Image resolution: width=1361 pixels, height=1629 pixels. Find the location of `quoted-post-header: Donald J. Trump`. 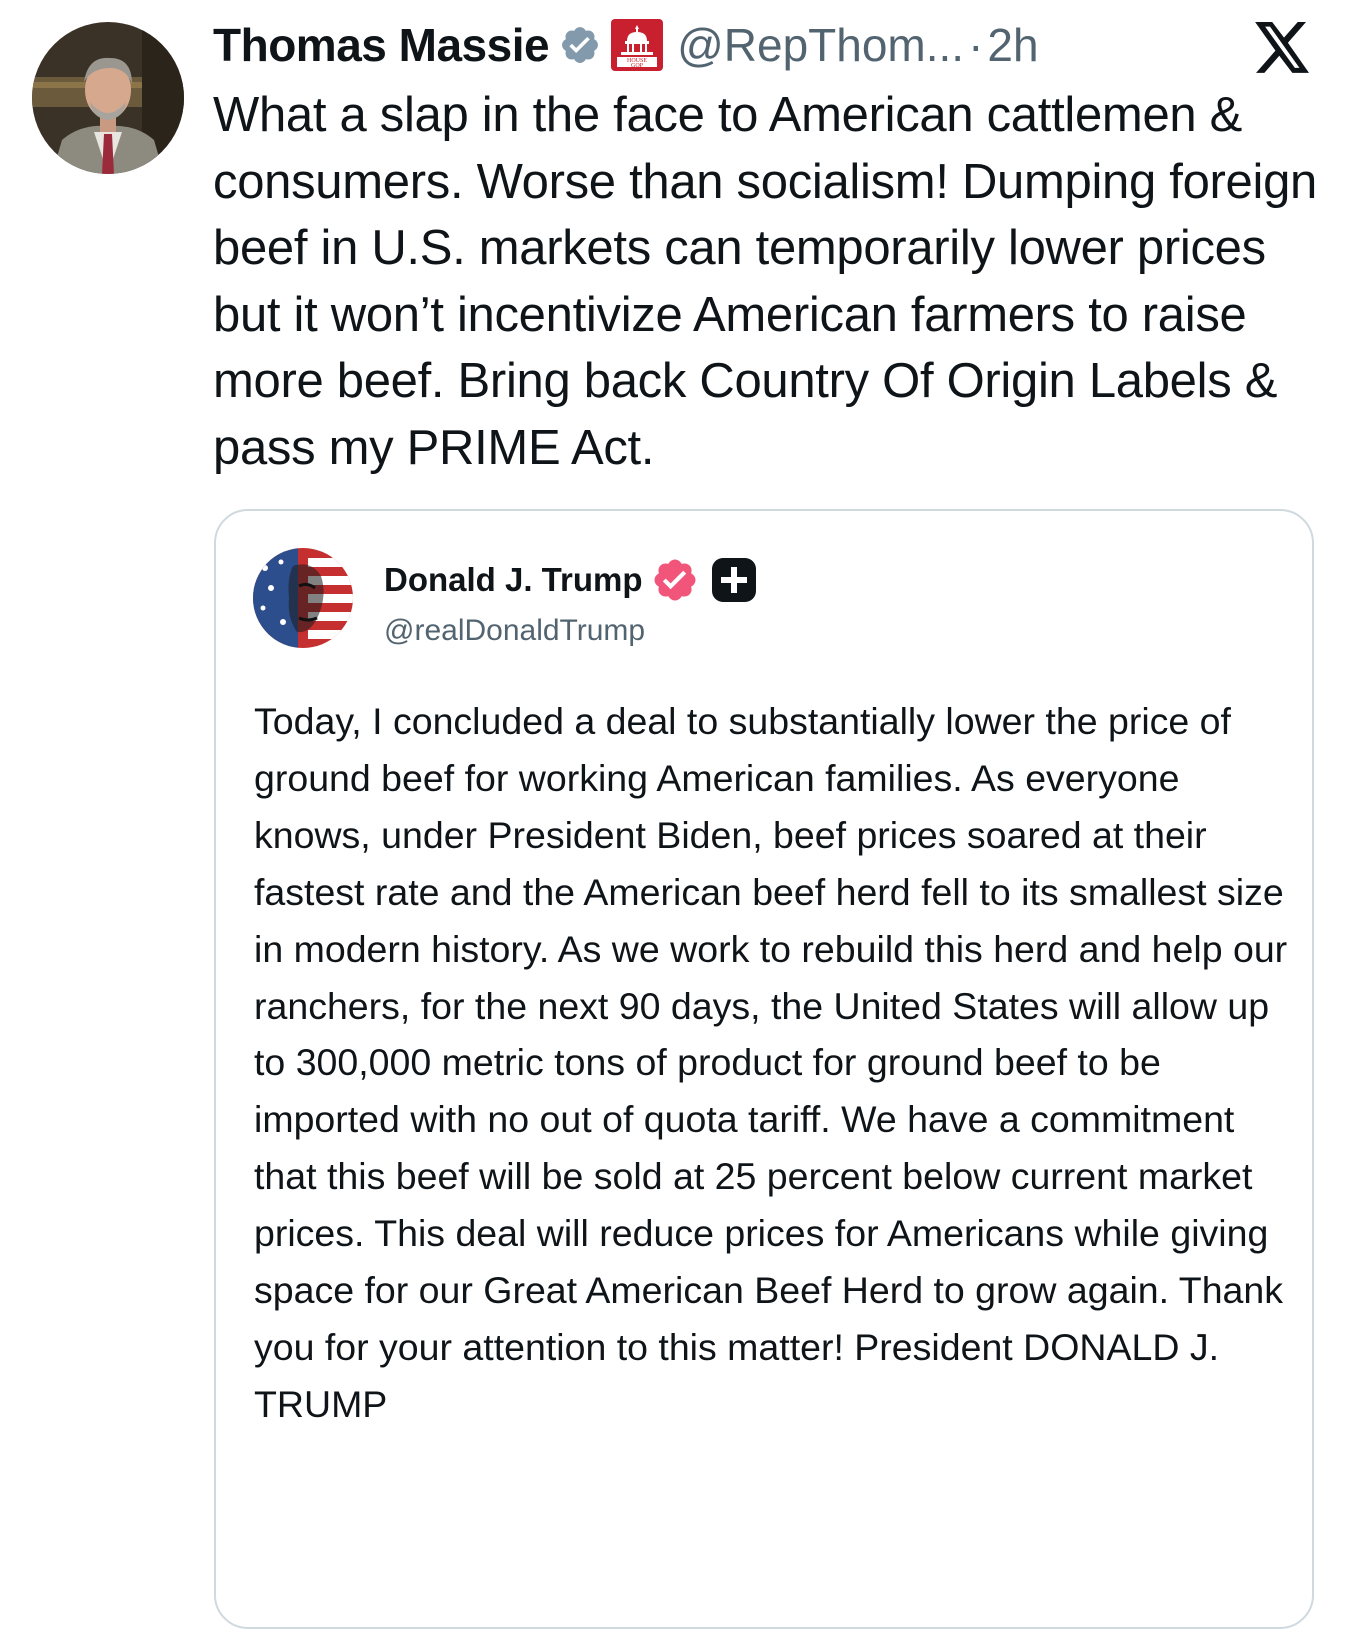

quoted-post-header: Donald J. Trump is located at coordinates (570, 580).